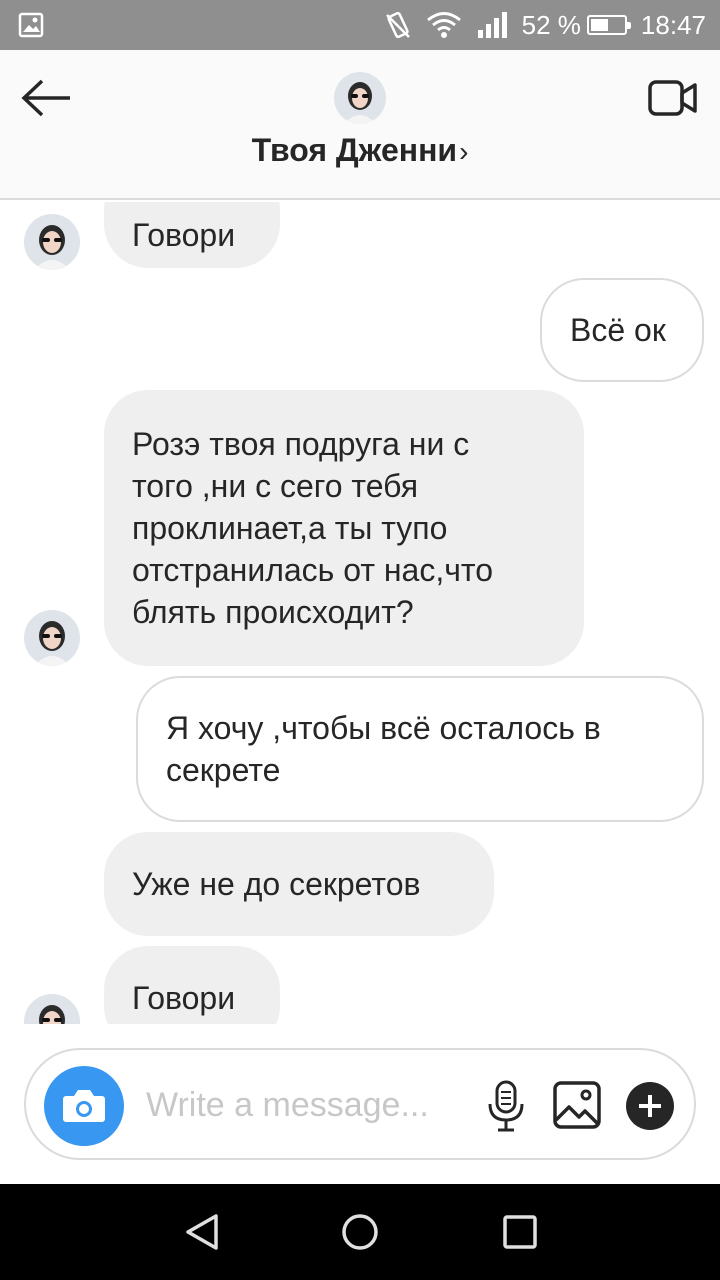 The image size is (720, 1280). What do you see at coordinates (360, 125) in the screenshot?
I see `chat-header: Твоя Дженни›` at bounding box center [360, 125].